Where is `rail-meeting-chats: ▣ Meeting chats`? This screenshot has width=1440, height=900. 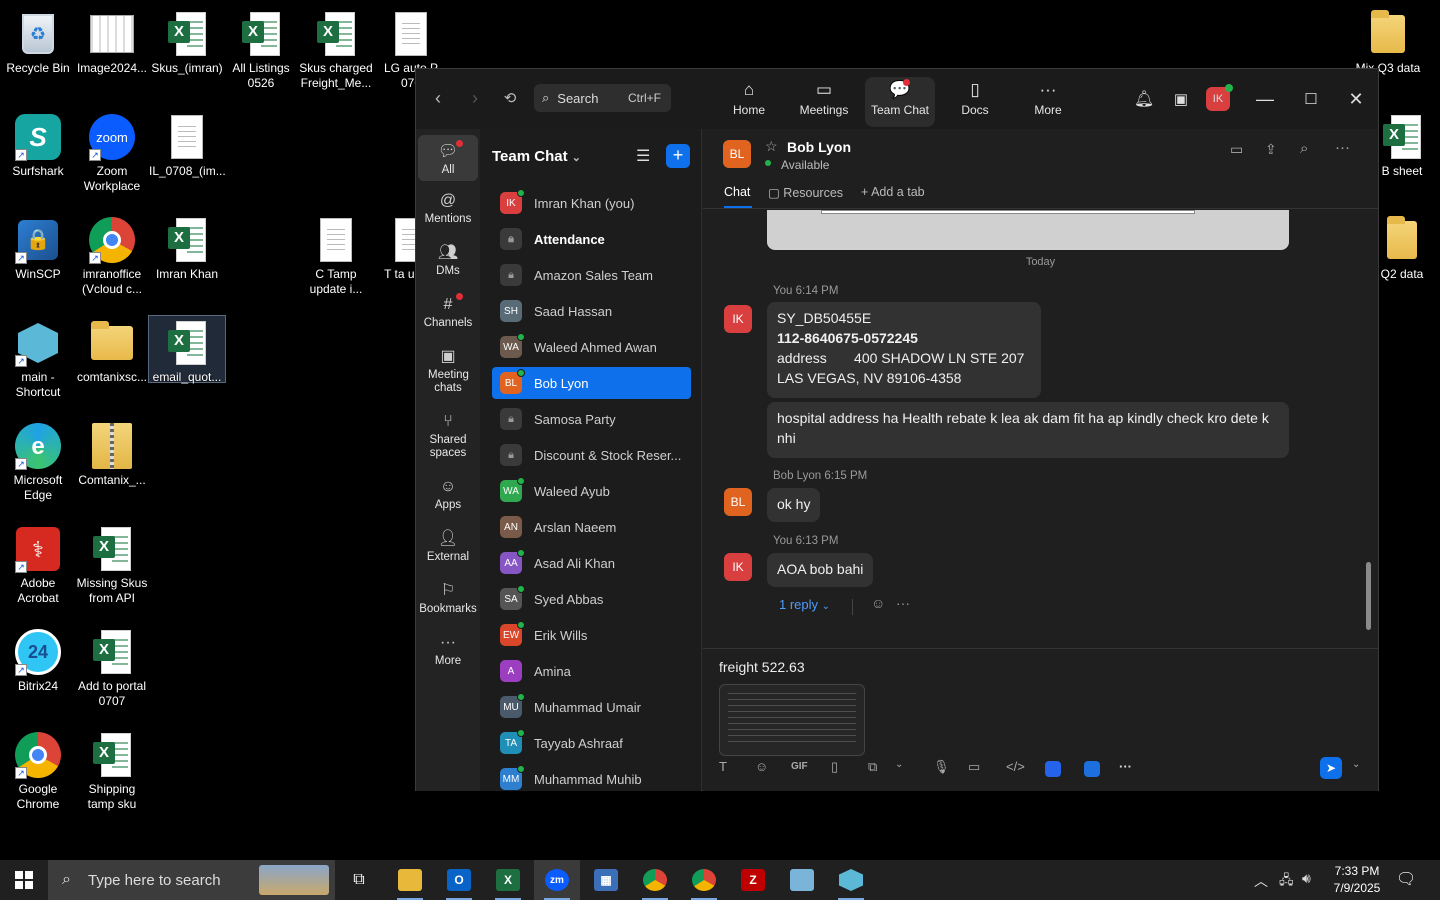 rail-meeting-chats: ▣ Meeting chats is located at coordinates (448, 369).